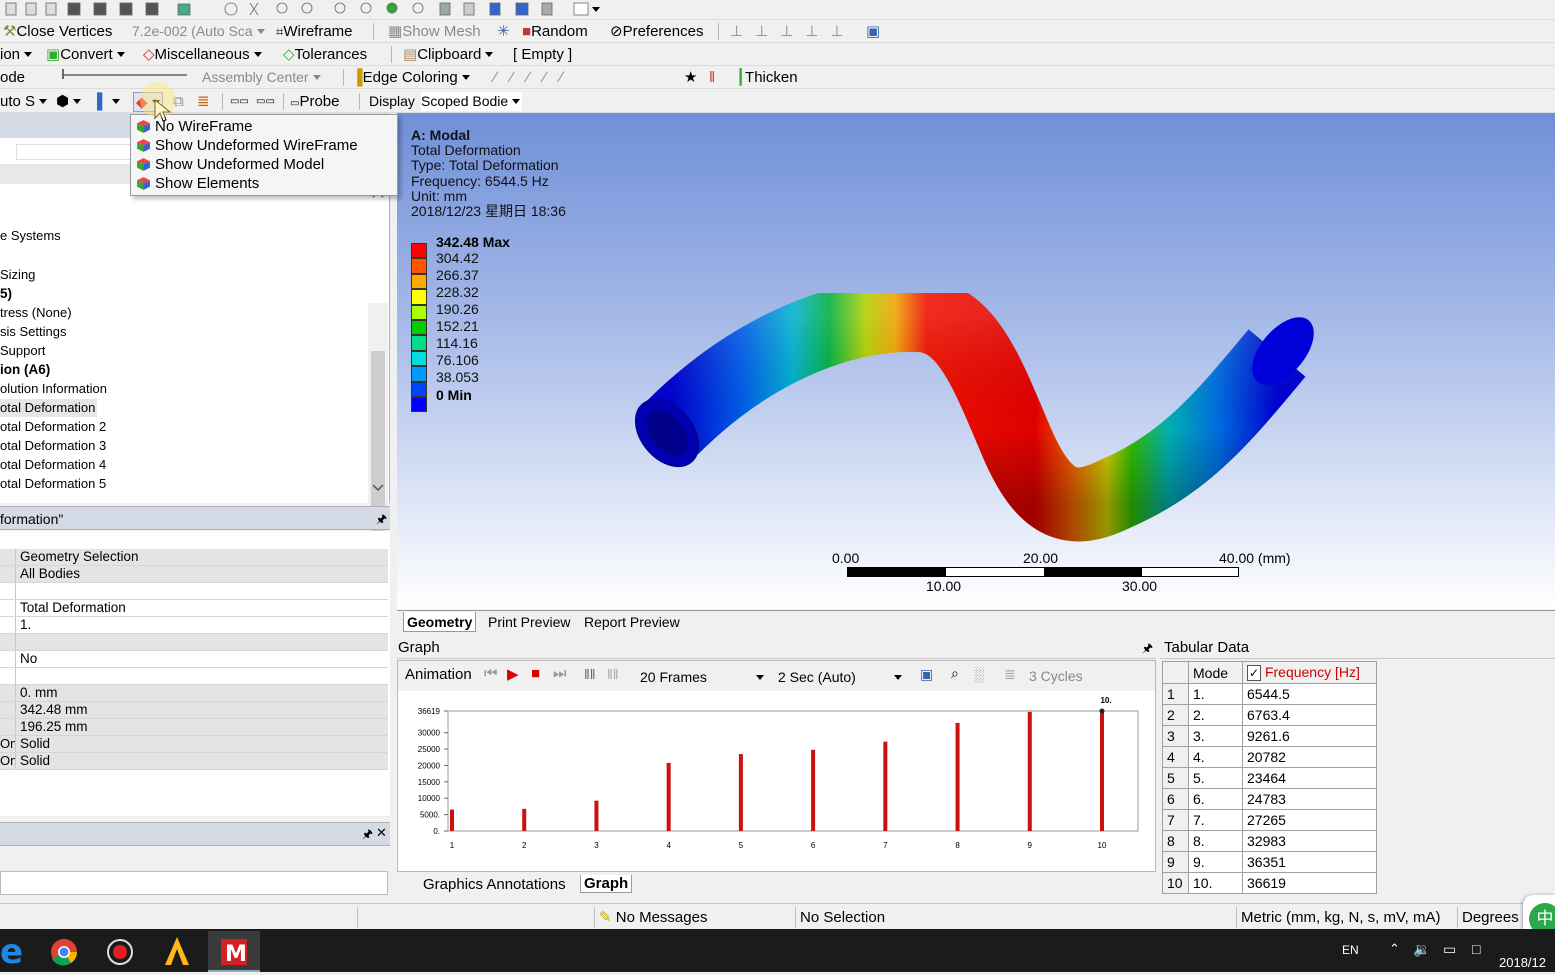  Describe the element at coordinates (979, 674) in the screenshot. I see `grid-icon: ░` at that location.